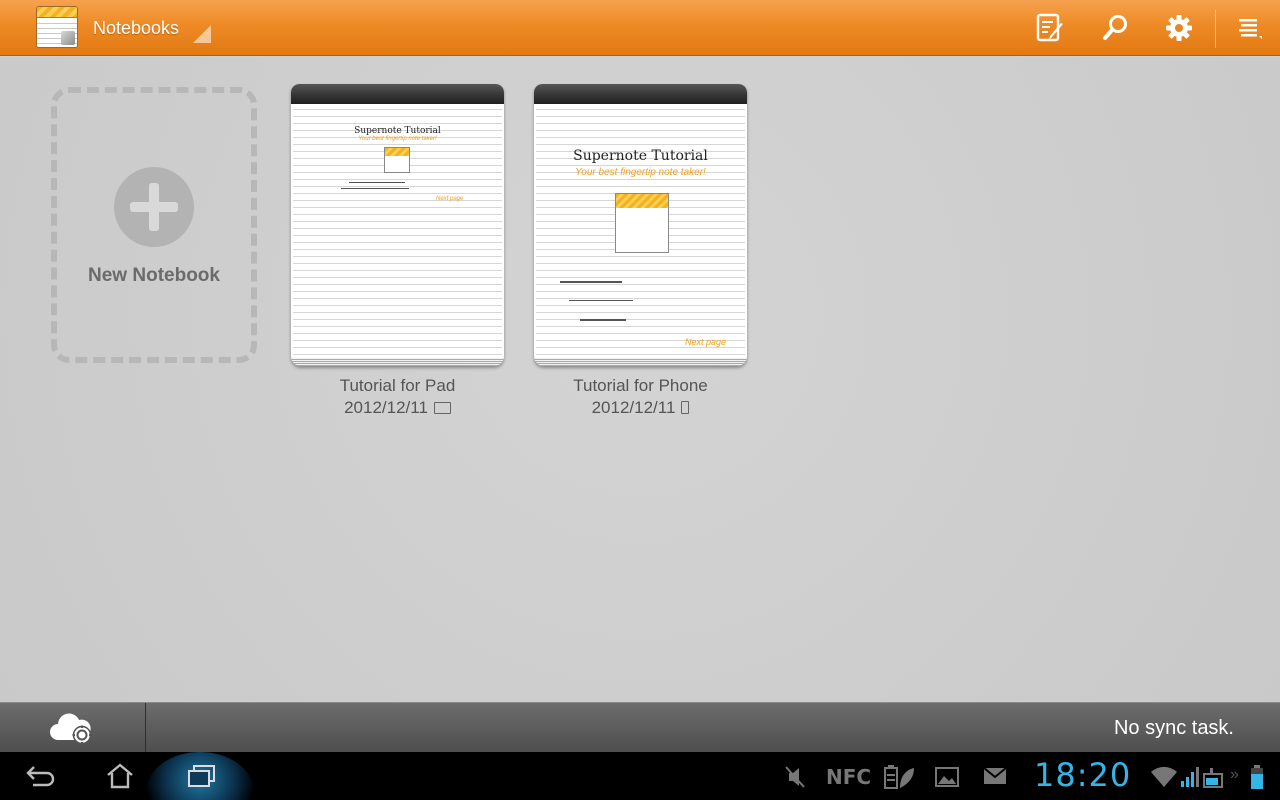 The width and height of the screenshot is (1280, 800). What do you see at coordinates (1179, 28) in the screenshot?
I see `settings-icon` at bounding box center [1179, 28].